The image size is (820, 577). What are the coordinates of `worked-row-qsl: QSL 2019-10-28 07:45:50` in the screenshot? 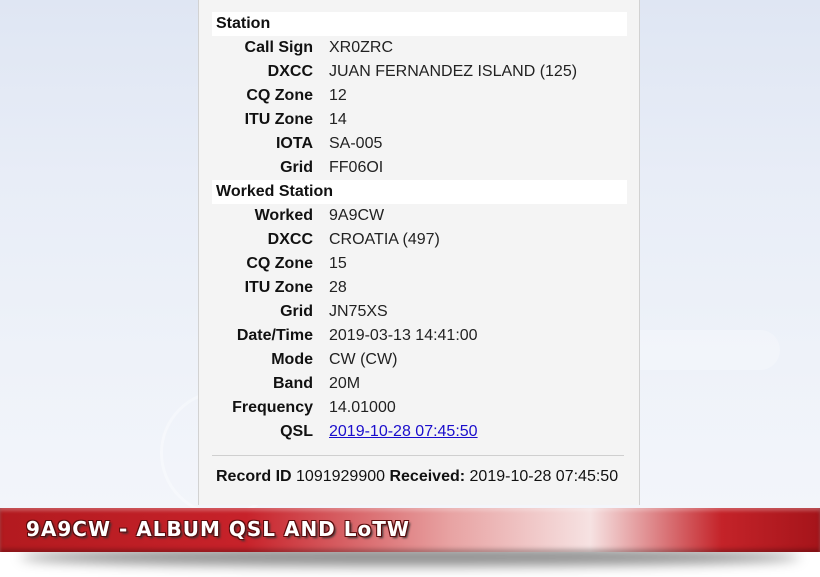 It's located at (419, 432).